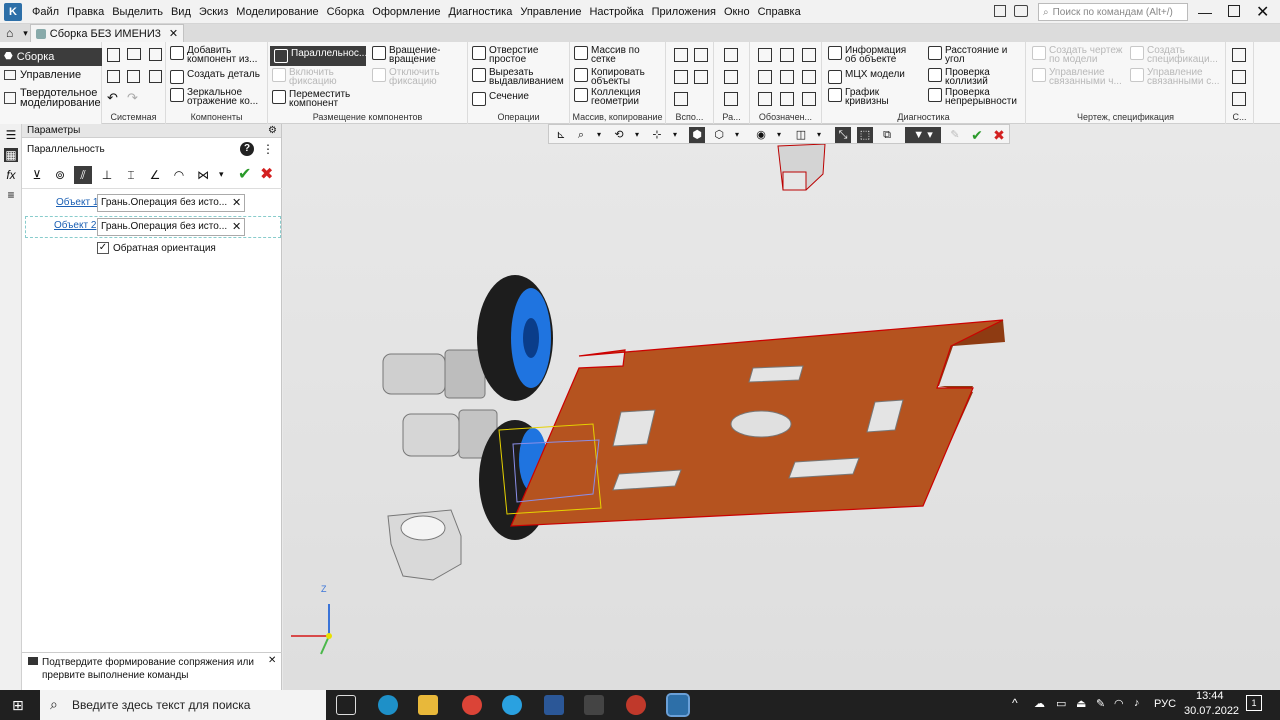 Image resolution: width=1280 pixels, height=720 pixels. What do you see at coordinates (731, 55) in the screenshot?
I see `dimension-icon` at bounding box center [731, 55].